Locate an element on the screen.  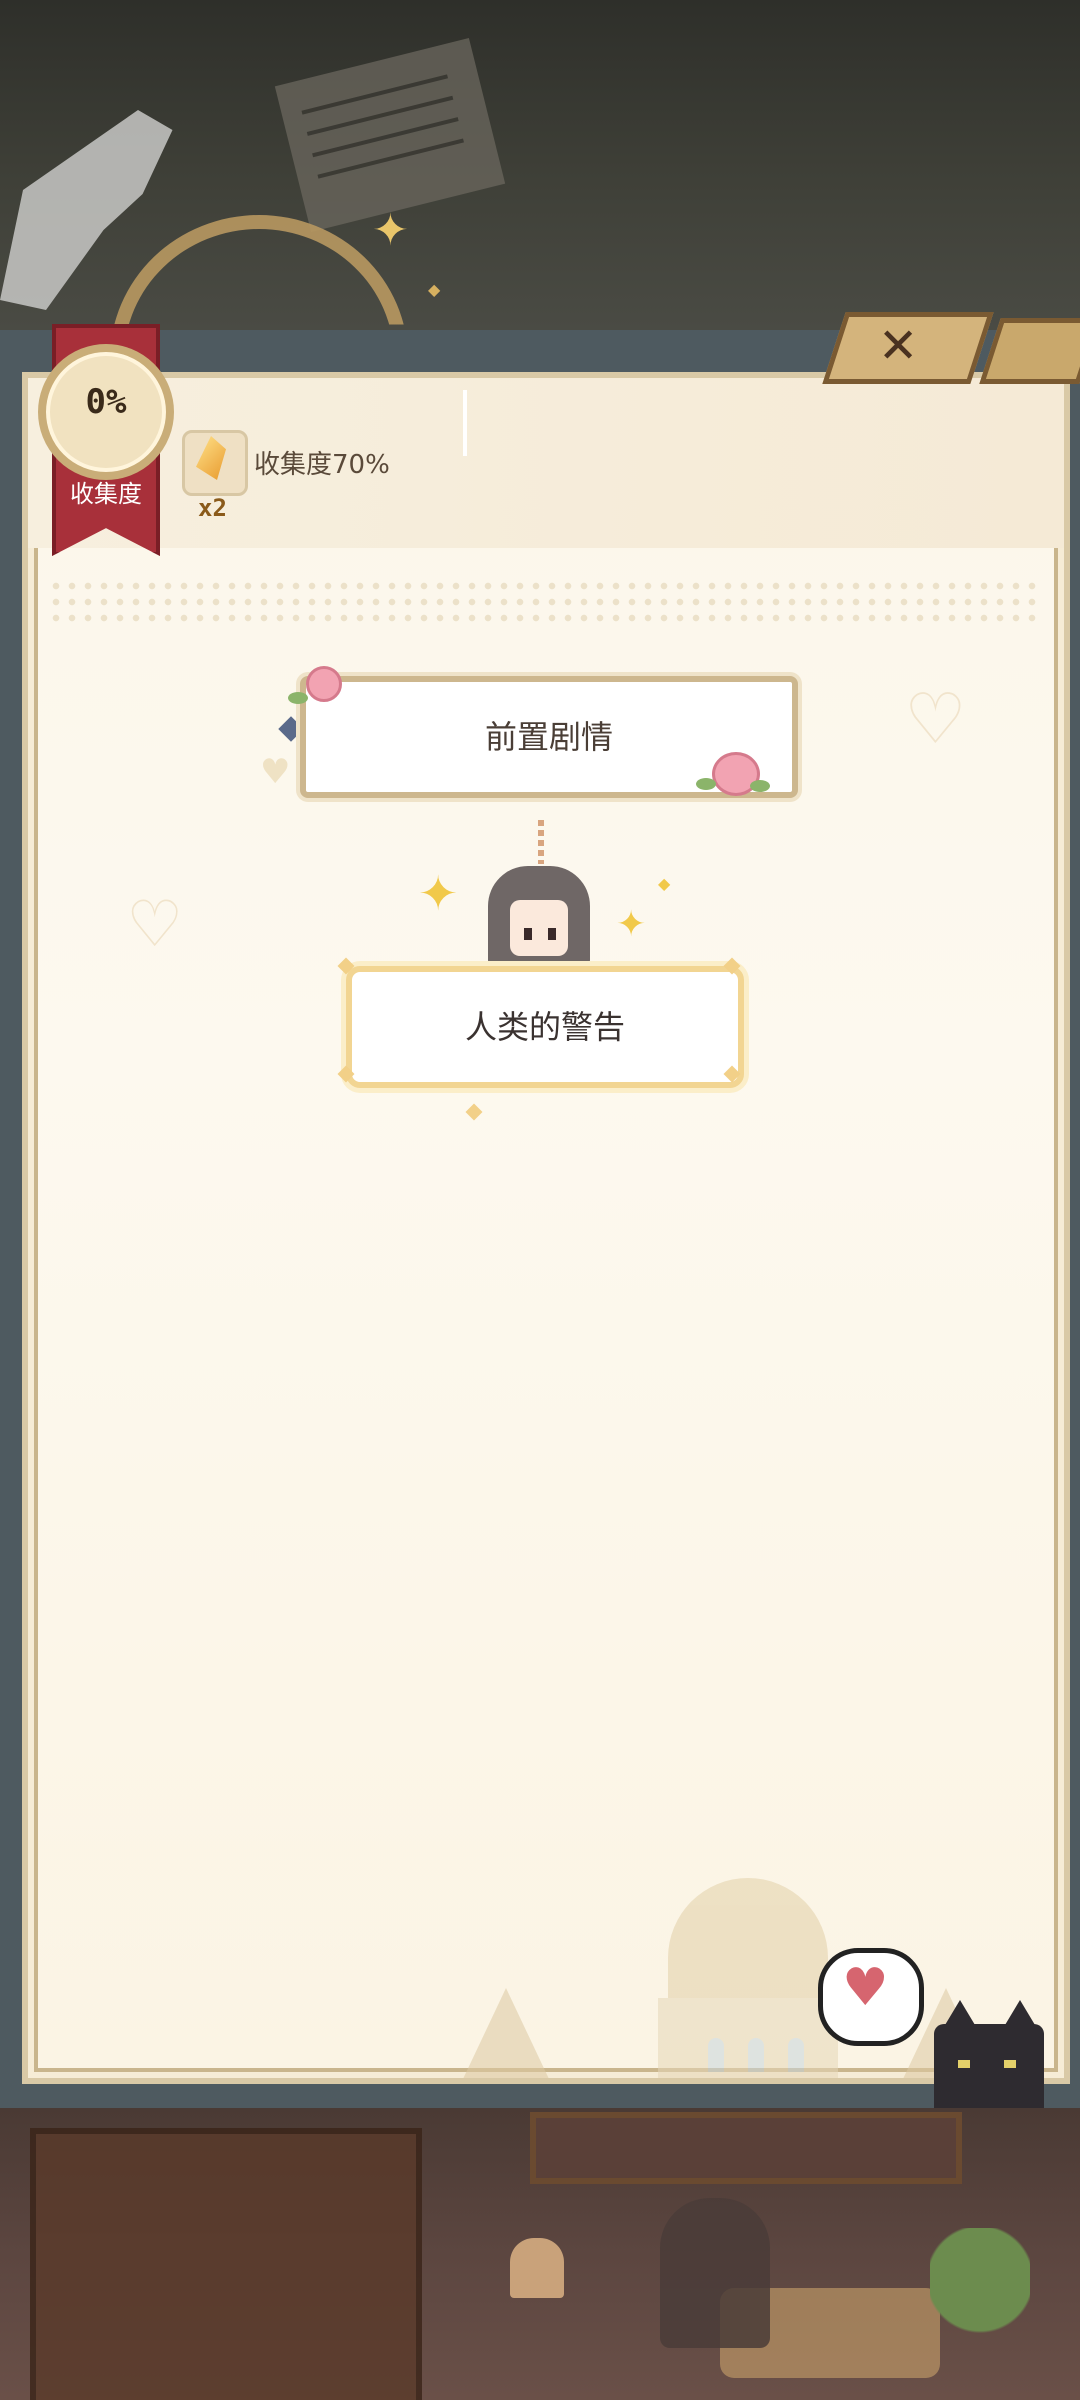
reward-label: 收集度70% is located at coordinates (322, 465).